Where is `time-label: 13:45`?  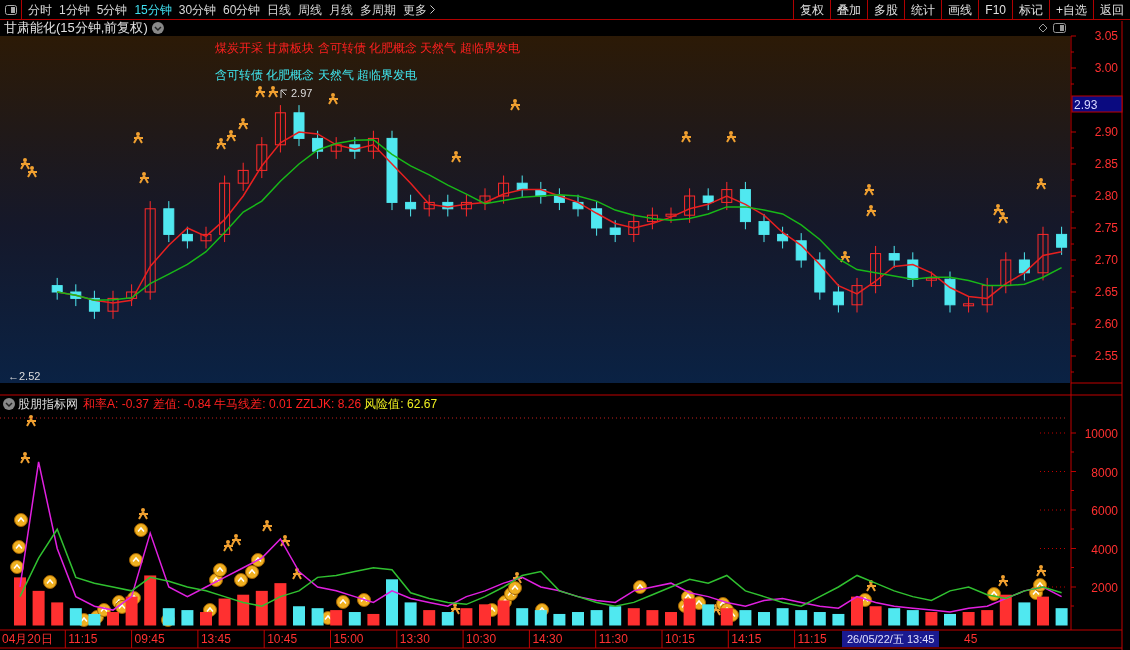 time-label: 13:45 is located at coordinates (215, 639).